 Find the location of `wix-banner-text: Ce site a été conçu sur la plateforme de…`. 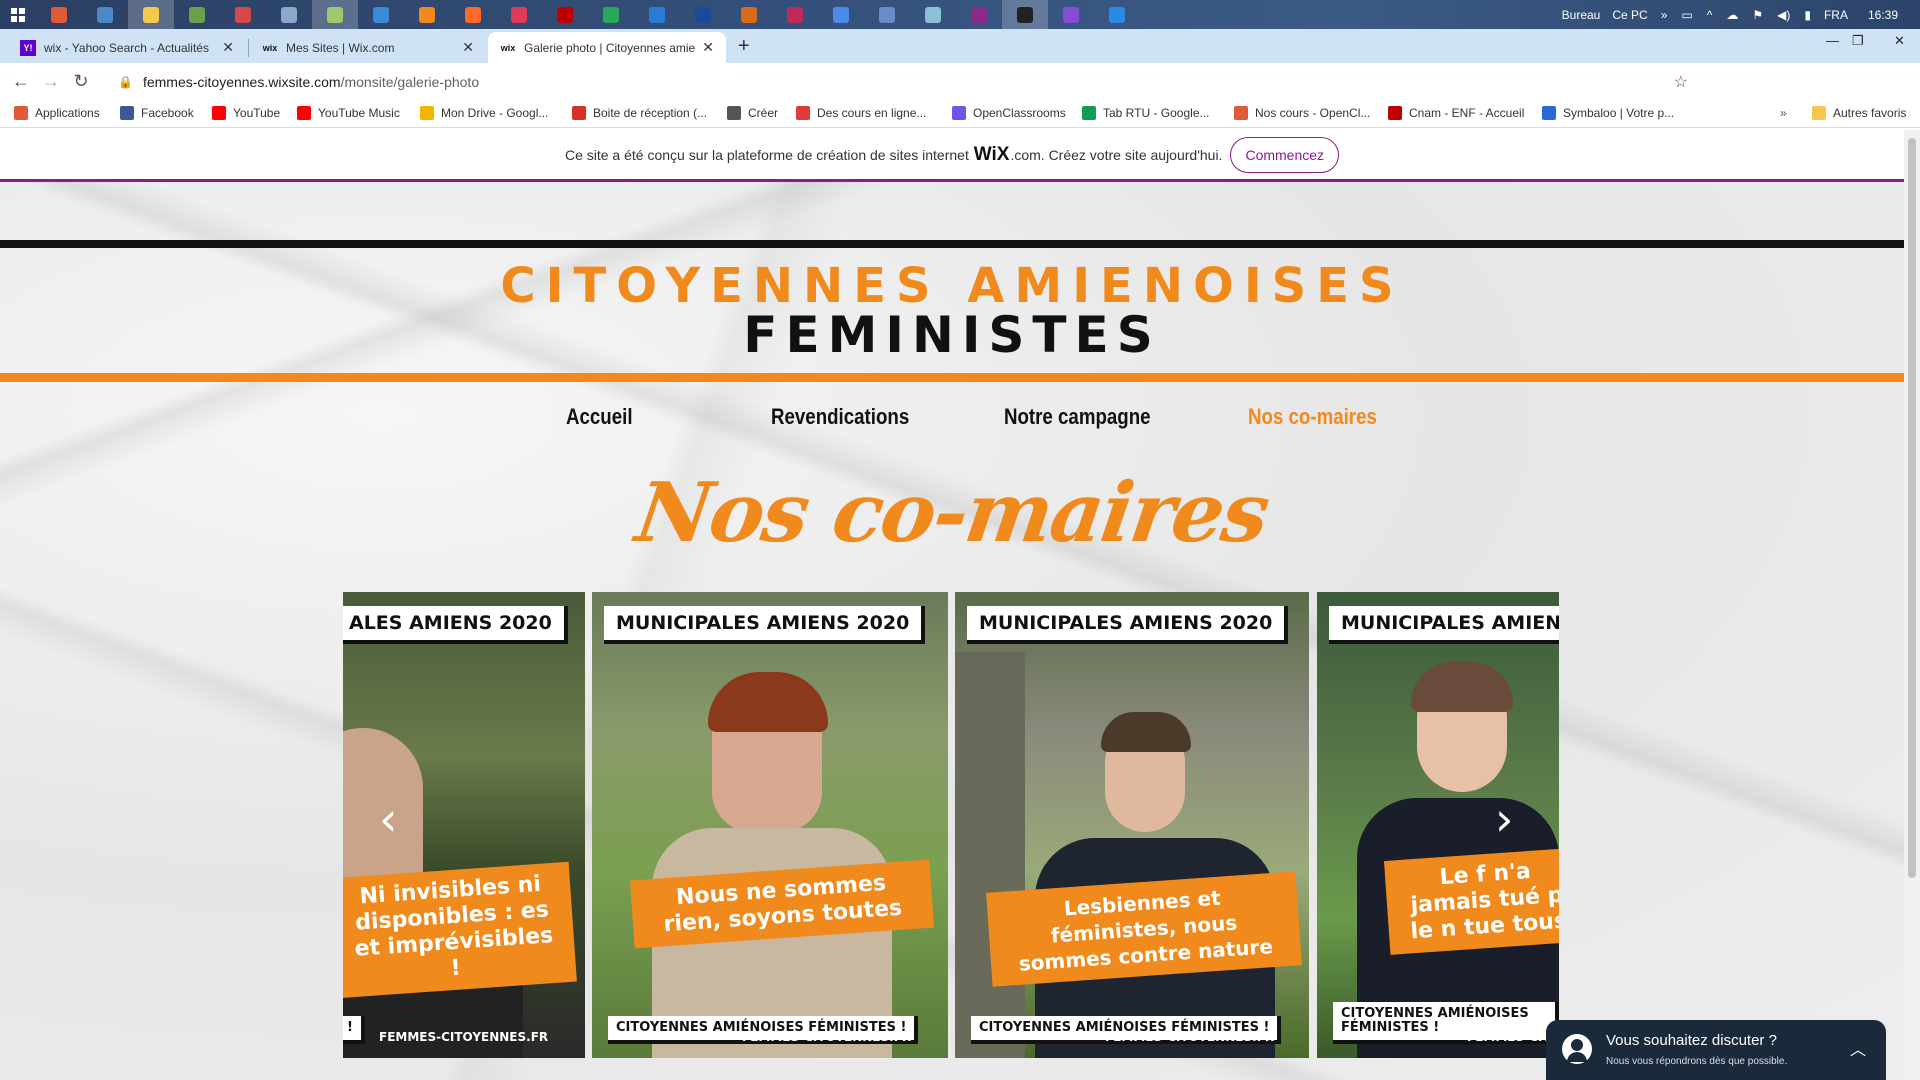

wix-banner-text: Ce site a été conçu sur la plateforme de… is located at coordinates (766, 154).